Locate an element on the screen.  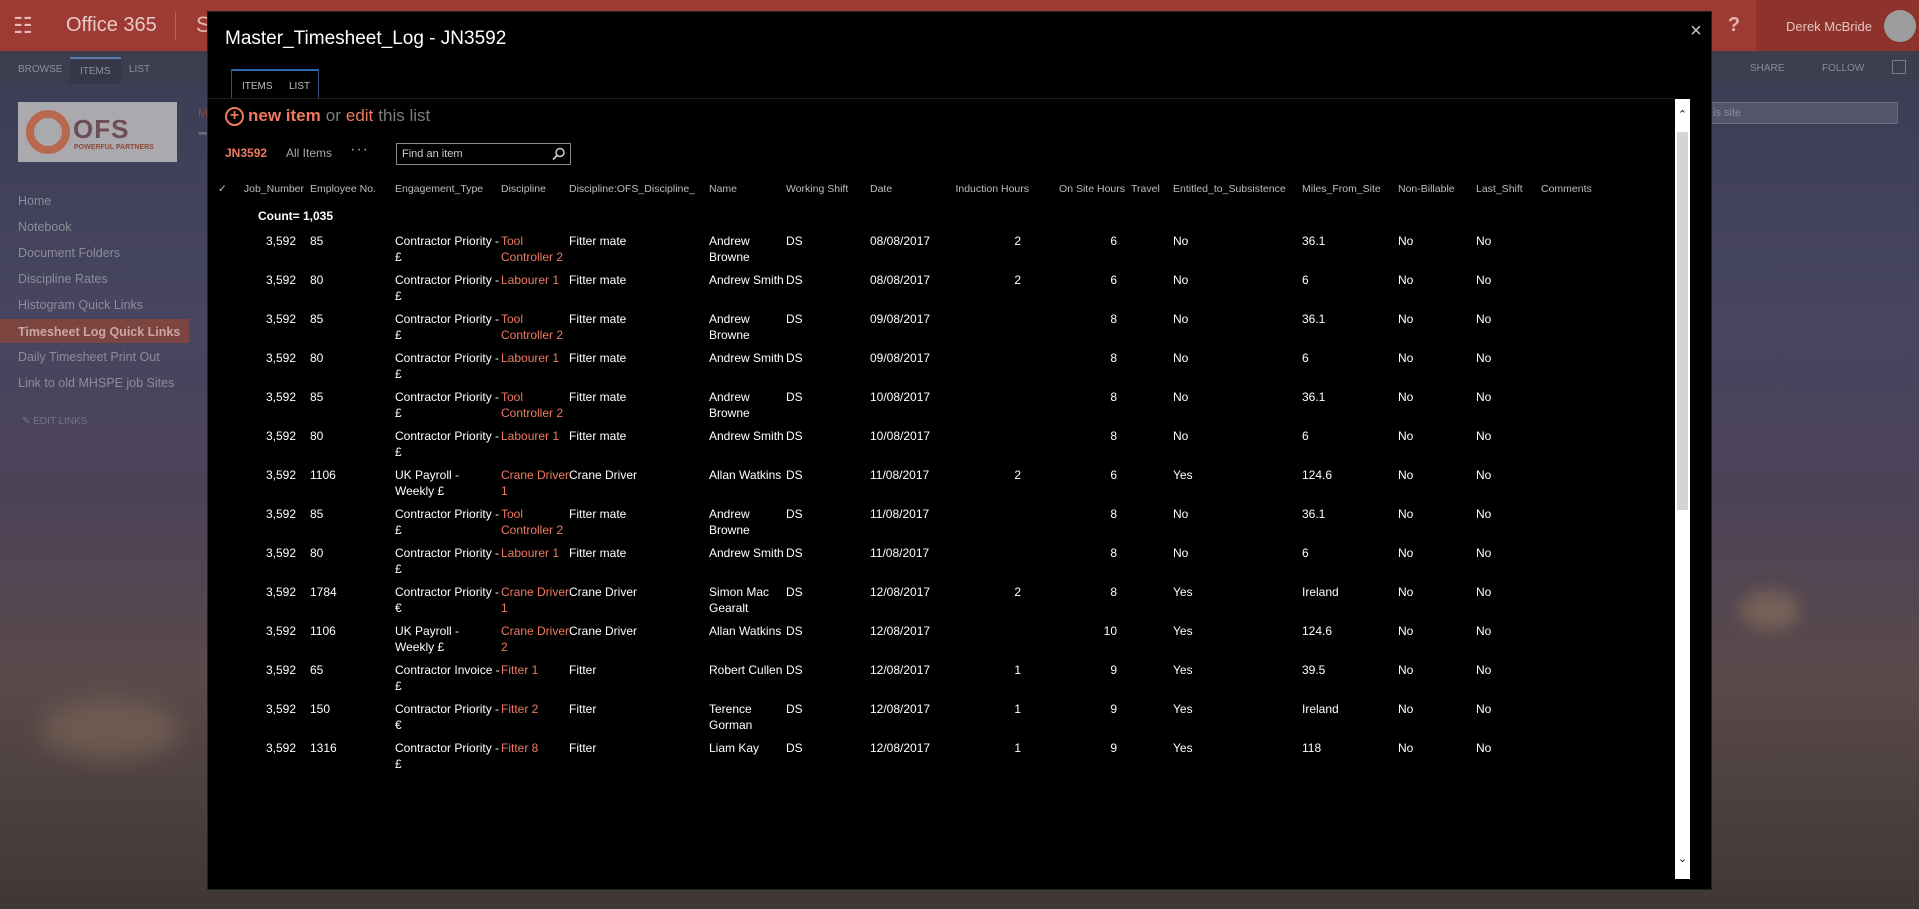
column-header-miles-from-site: Miles_From_Site is located at coordinates (1350, 189).